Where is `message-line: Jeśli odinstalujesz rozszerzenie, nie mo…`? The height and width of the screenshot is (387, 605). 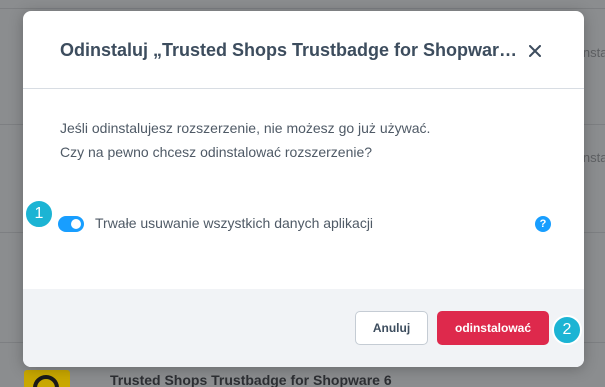
message-line: Jeśli odinstalujesz rozszerzenie, nie mo… is located at coordinates (245, 128).